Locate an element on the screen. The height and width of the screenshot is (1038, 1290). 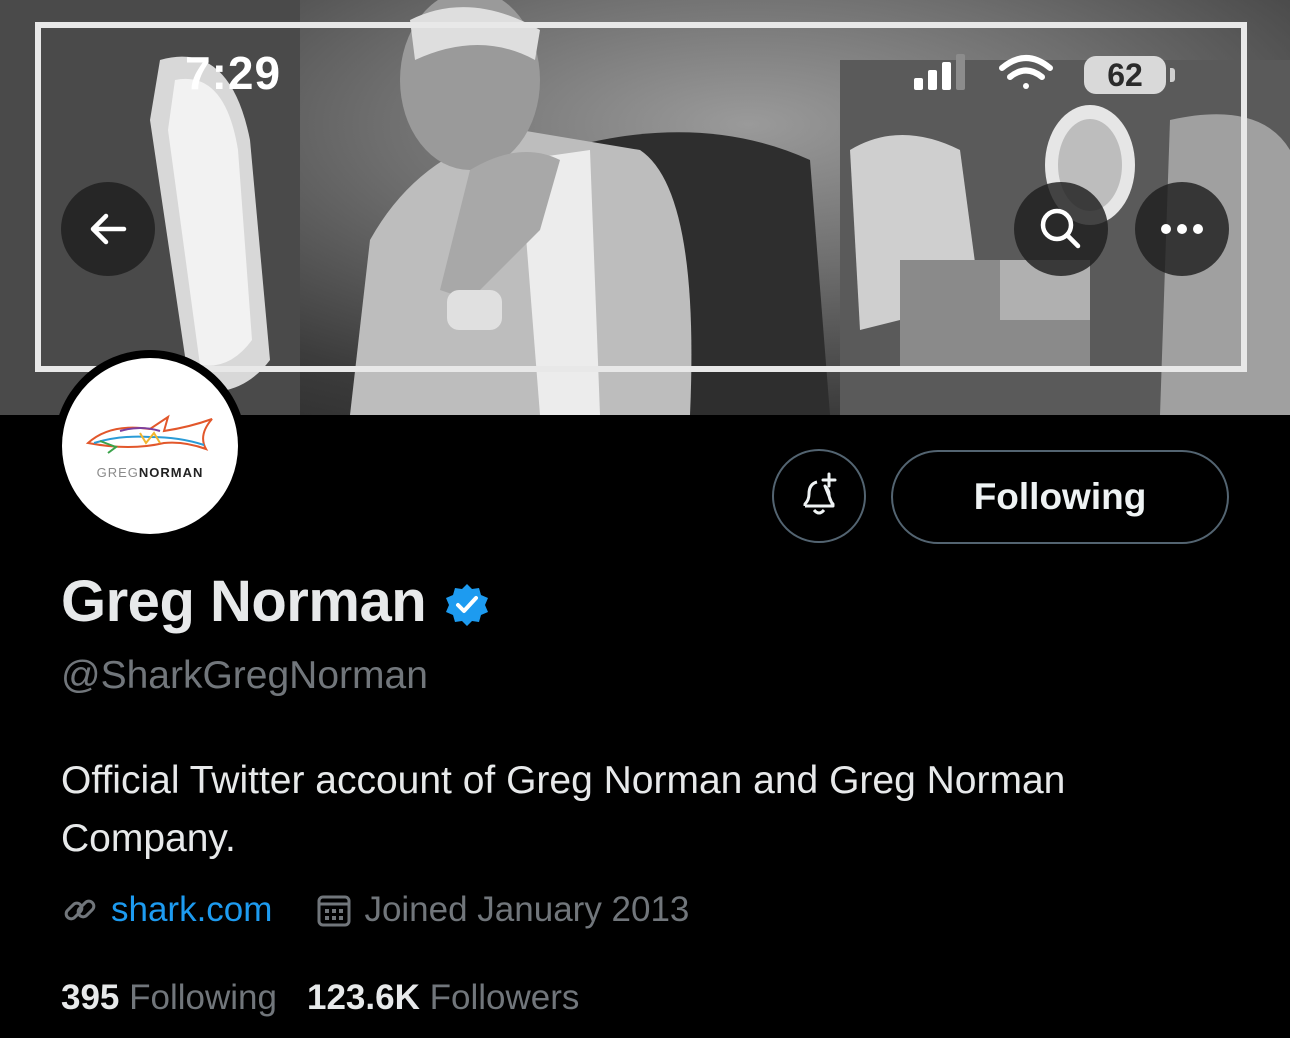
followers-label: Followers is located at coordinates (504, 997).